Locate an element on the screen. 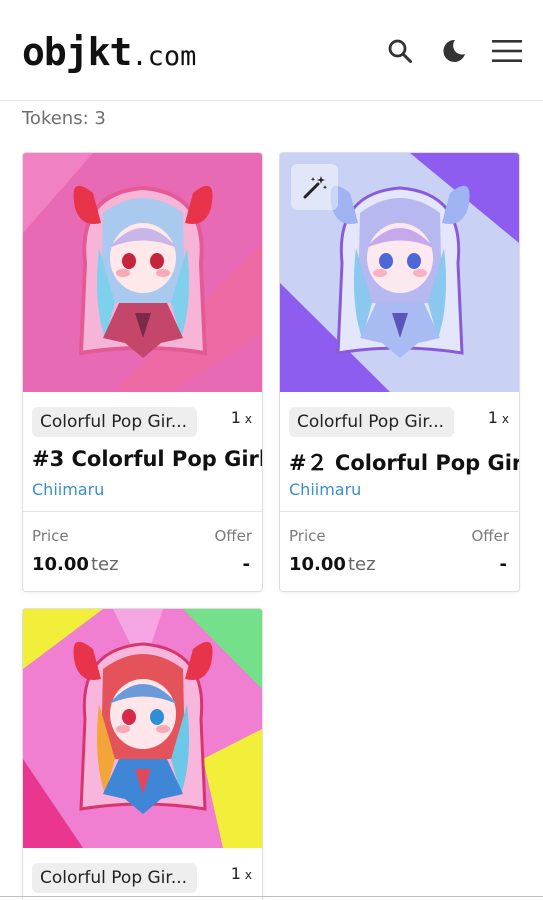 The height and width of the screenshot is (900, 543). site-logo: objkt.com is located at coordinates (109, 52).